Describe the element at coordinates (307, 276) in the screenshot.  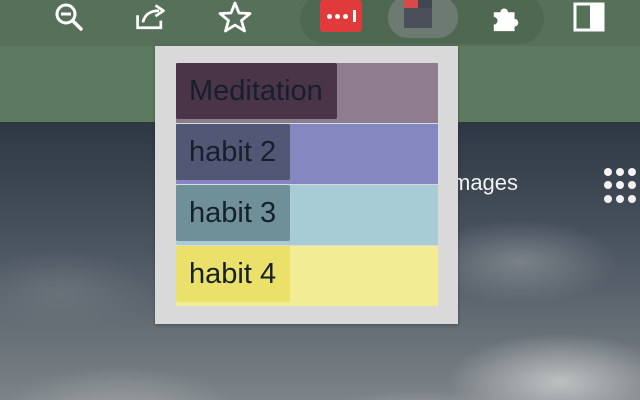
I see `habit-row: habit 4` at that location.